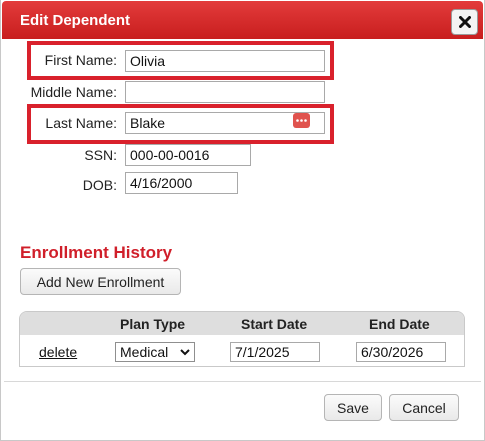 This screenshot has width=485, height=441. Describe the element at coordinates (424, 407) in the screenshot. I see `cancel-button: Cancel` at that location.